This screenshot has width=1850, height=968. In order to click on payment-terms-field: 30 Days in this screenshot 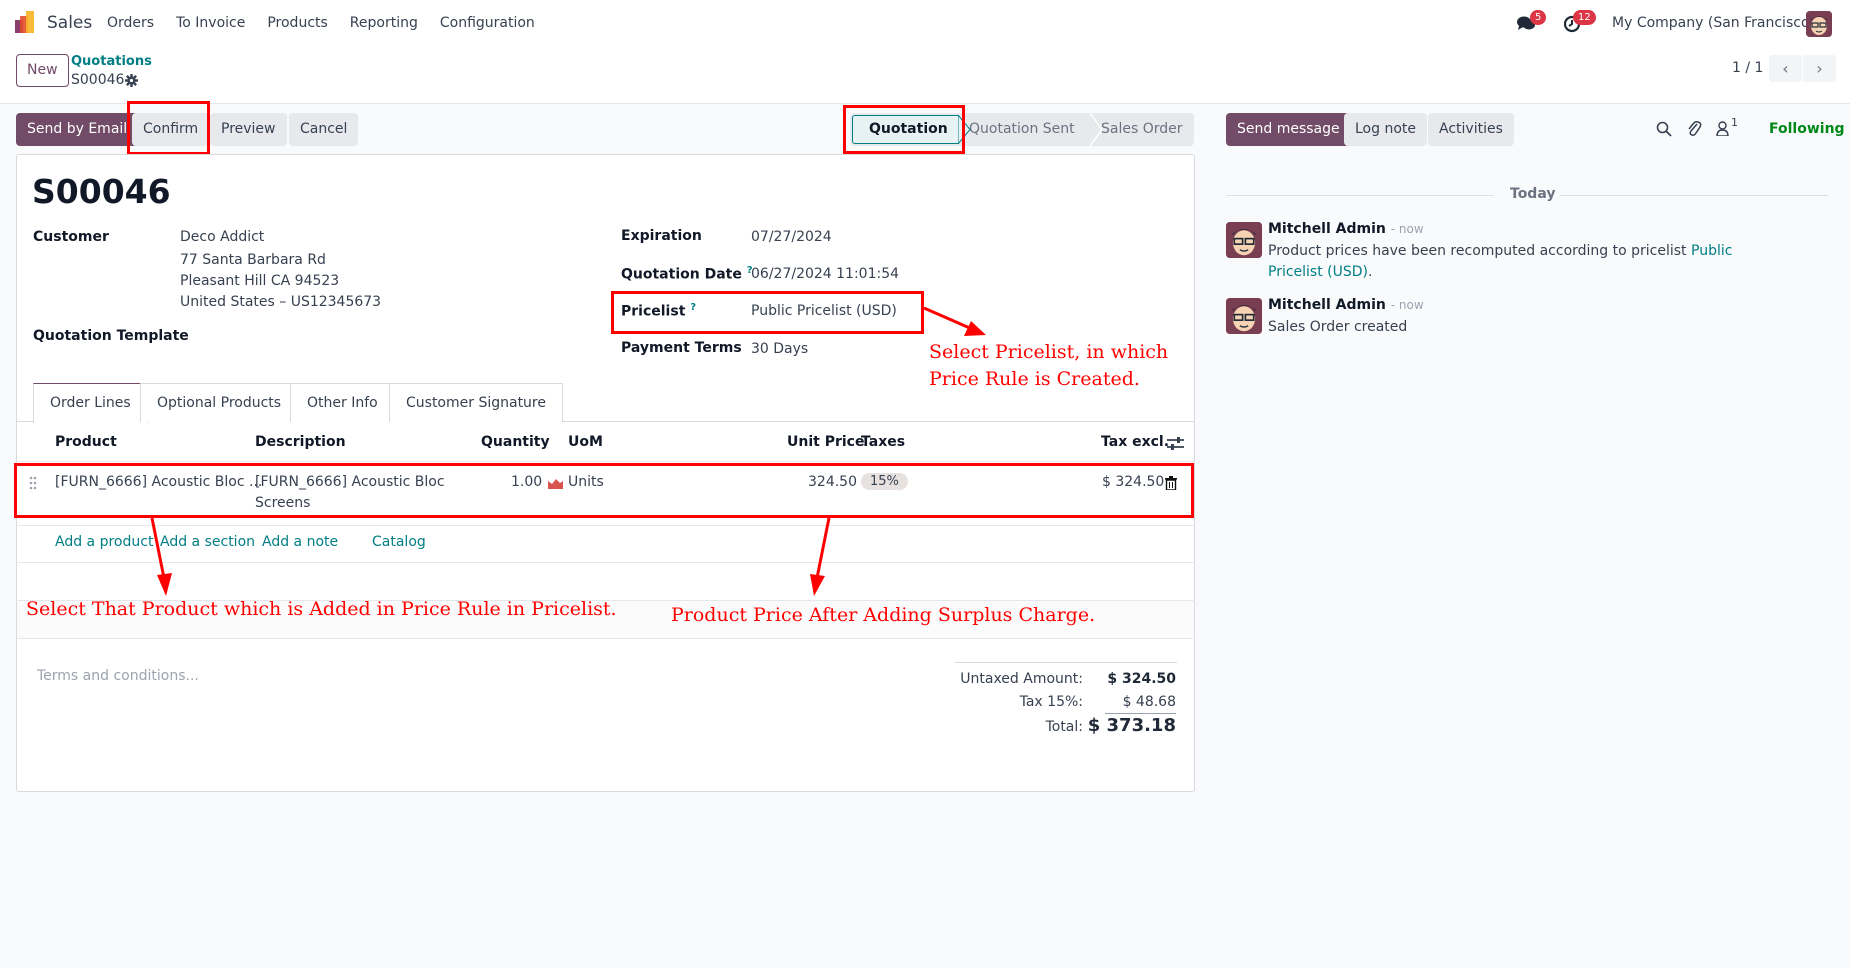, I will do `click(779, 349)`.